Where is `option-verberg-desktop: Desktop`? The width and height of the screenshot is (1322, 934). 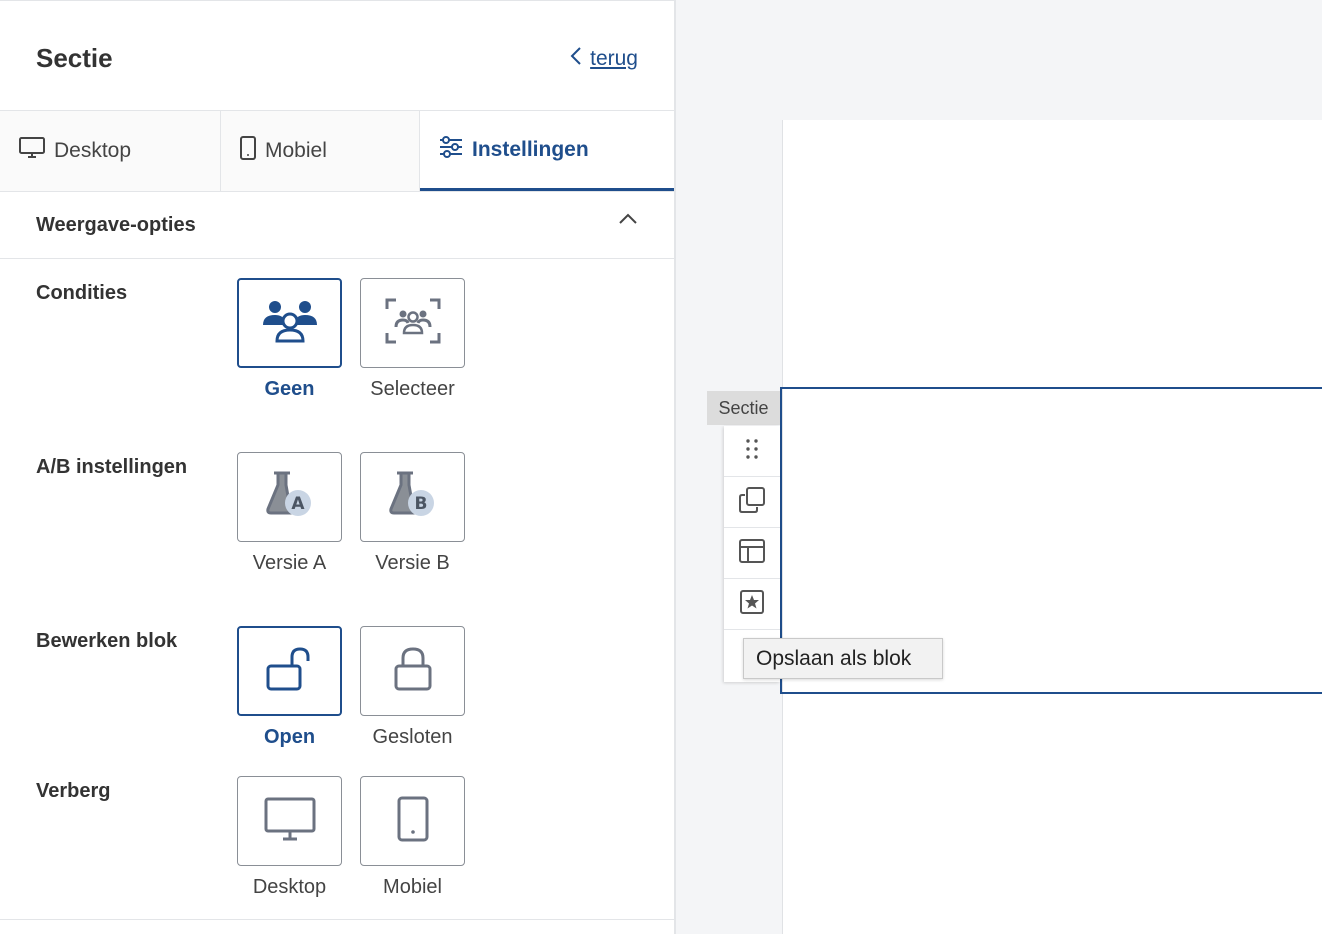
option-verberg-desktop: Desktop is located at coordinates (289, 837).